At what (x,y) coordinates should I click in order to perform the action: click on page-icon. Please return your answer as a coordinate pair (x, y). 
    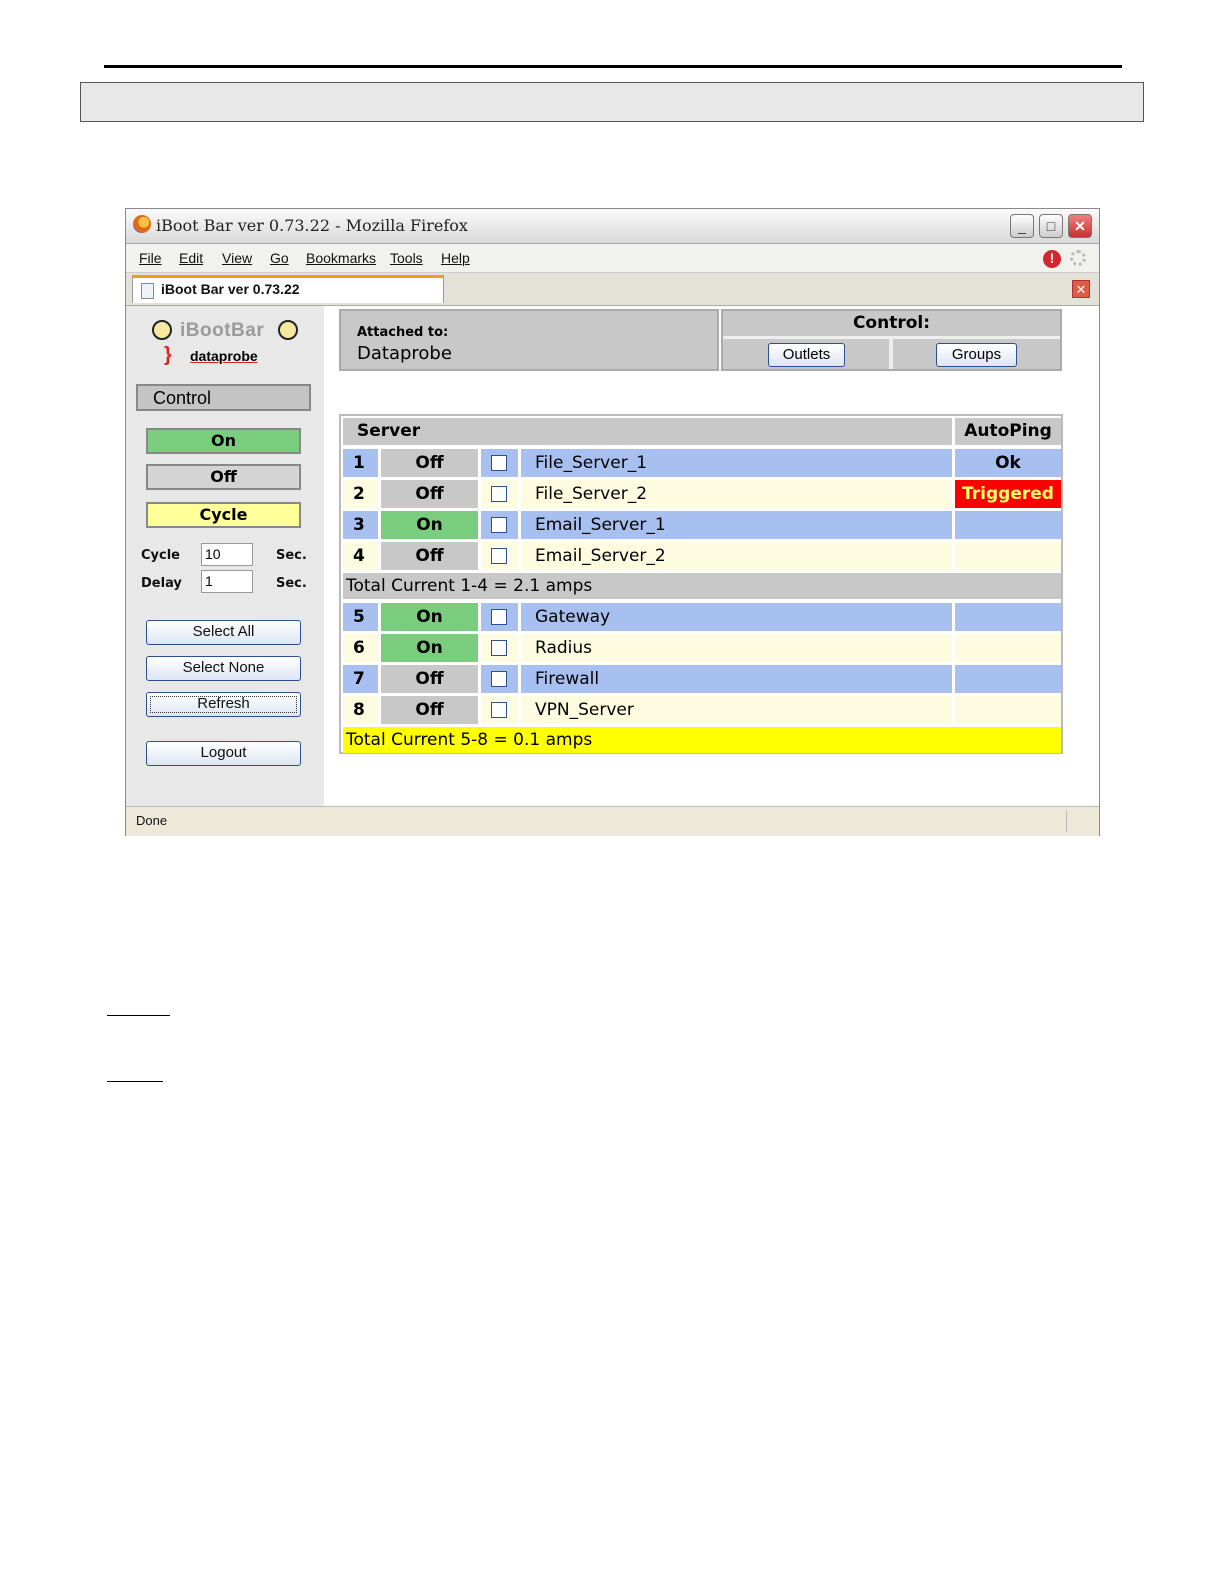
    Looking at the image, I should click on (147, 291).